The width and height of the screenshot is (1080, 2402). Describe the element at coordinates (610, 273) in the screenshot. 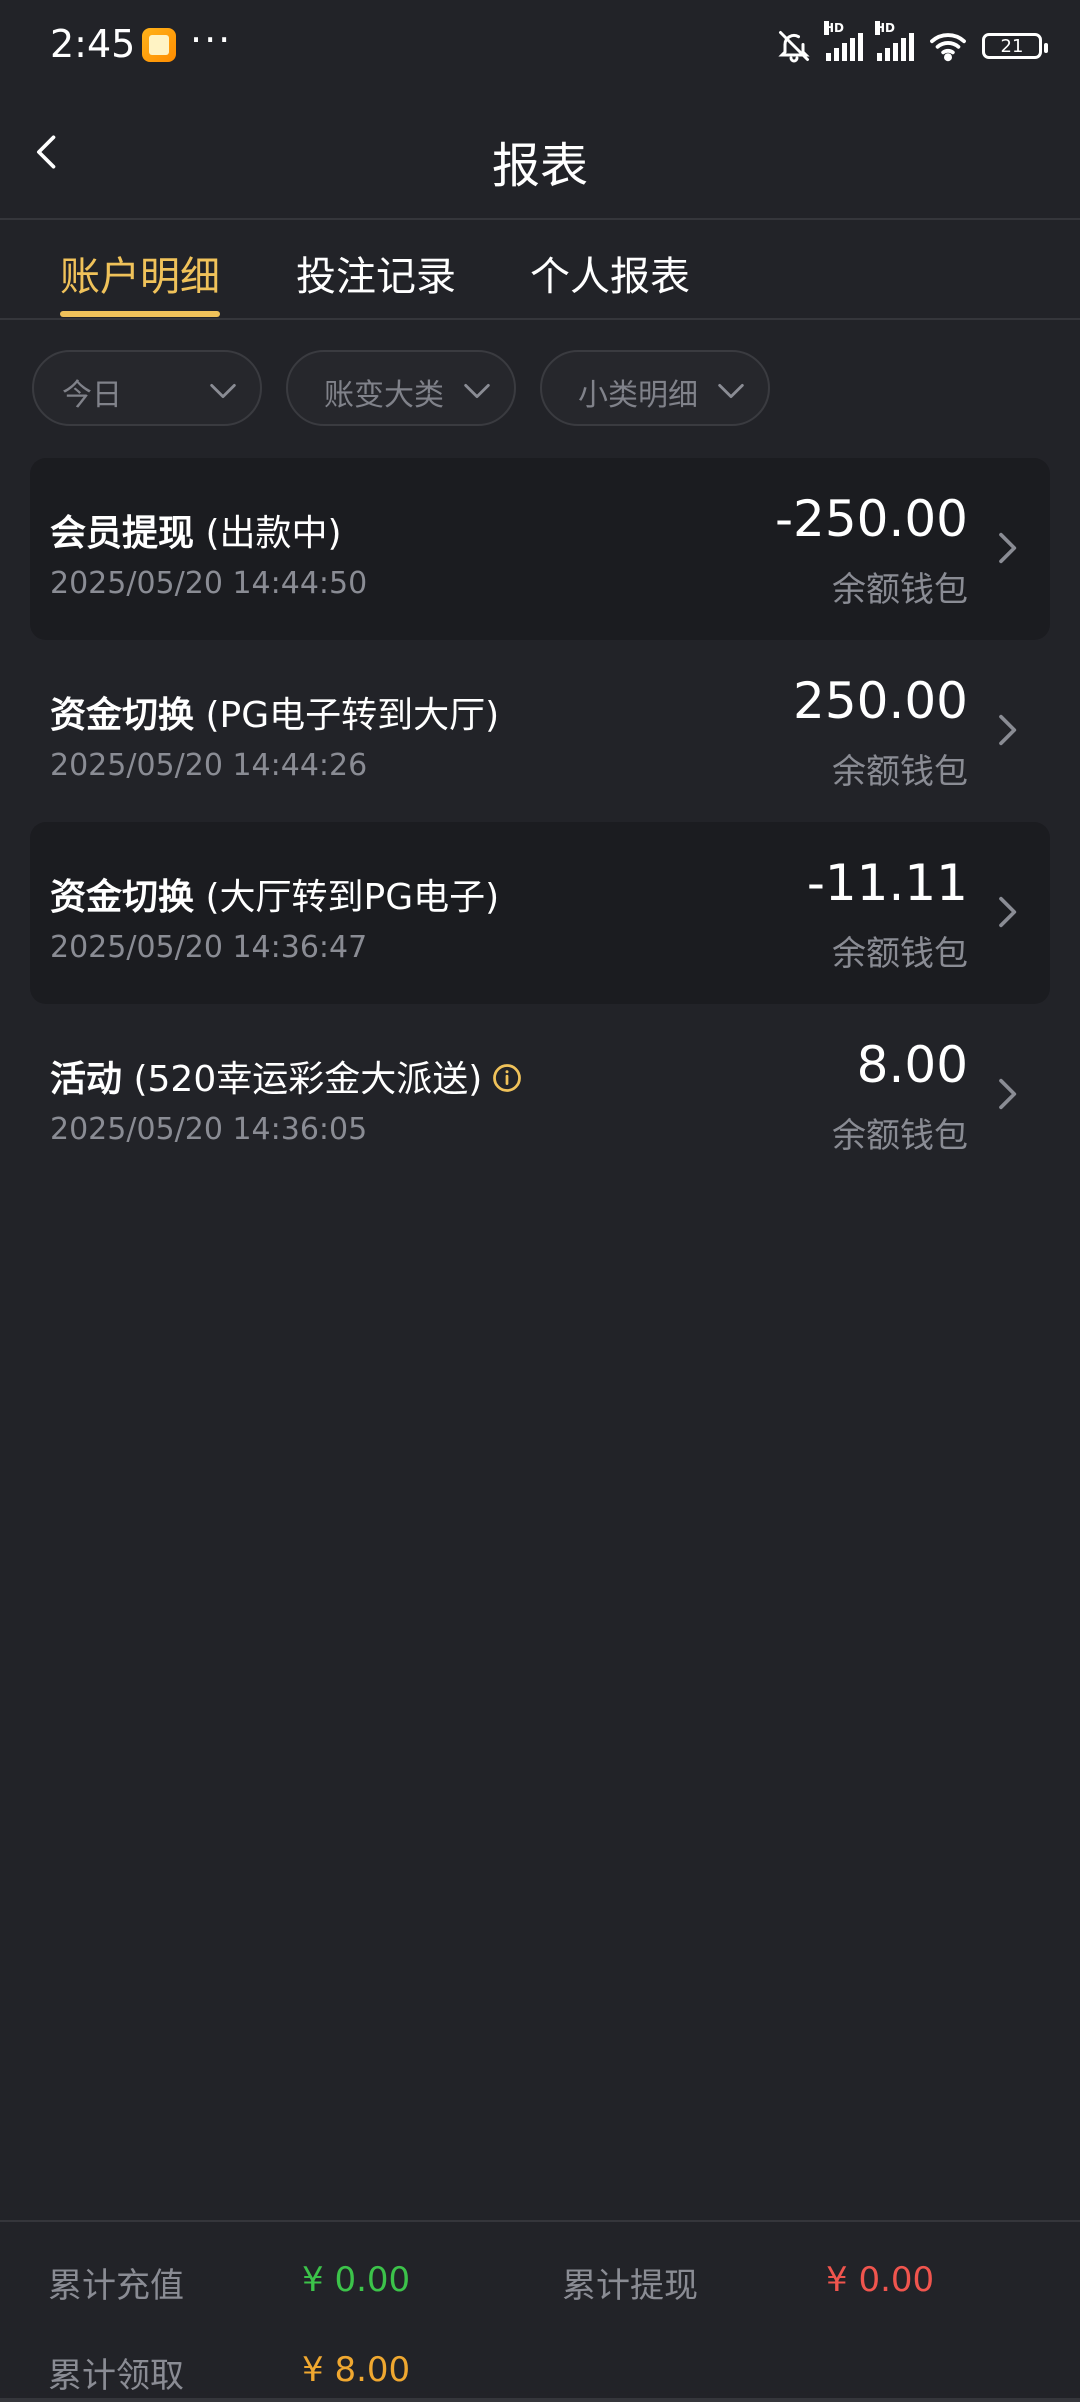

I see `tab-personal-report: 个人报表` at that location.